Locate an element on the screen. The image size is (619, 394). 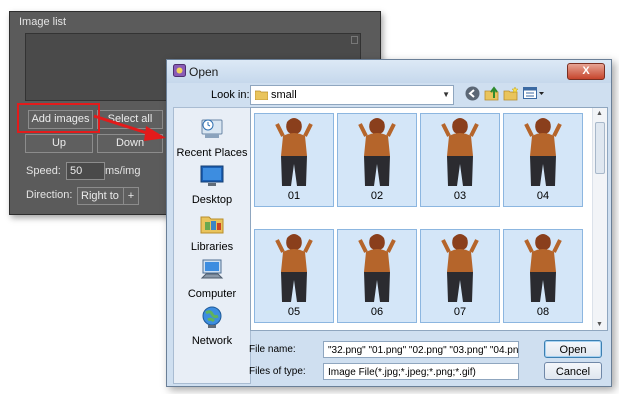
place-libraries: Libraries is located at coordinates (212, 231).